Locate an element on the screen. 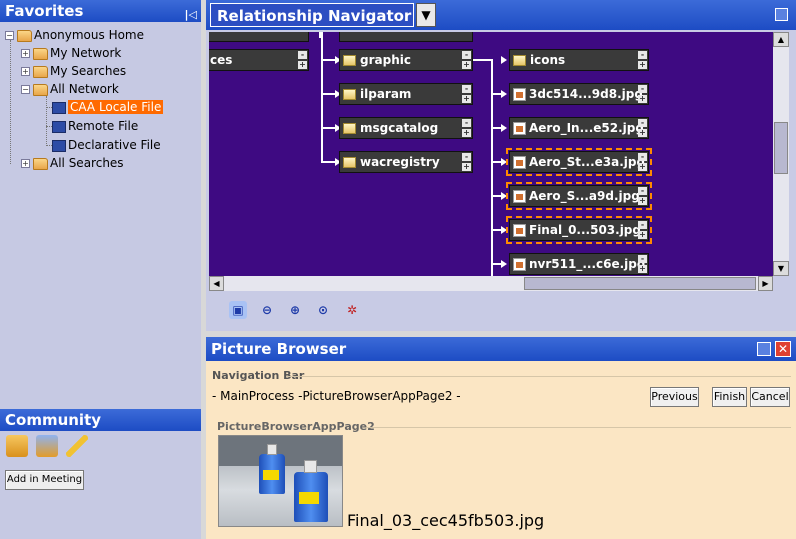 The width and height of the screenshot is (796, 539). community-title-bar: Community is located at coordinates (100, 420).